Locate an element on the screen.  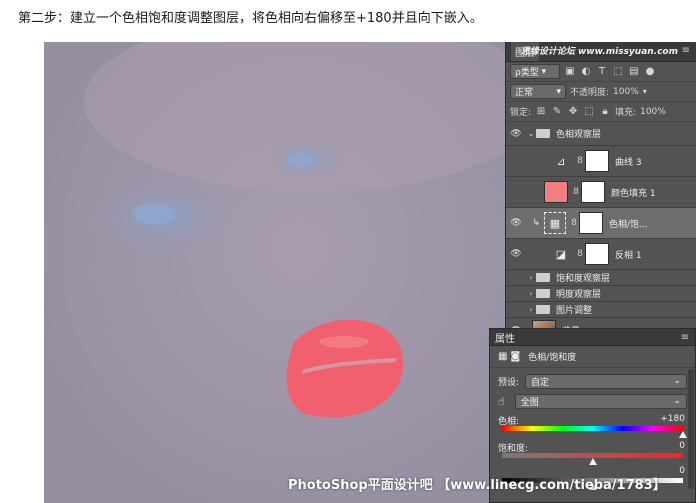
tab-properties: 属性 is located at coordinates (505, 337).